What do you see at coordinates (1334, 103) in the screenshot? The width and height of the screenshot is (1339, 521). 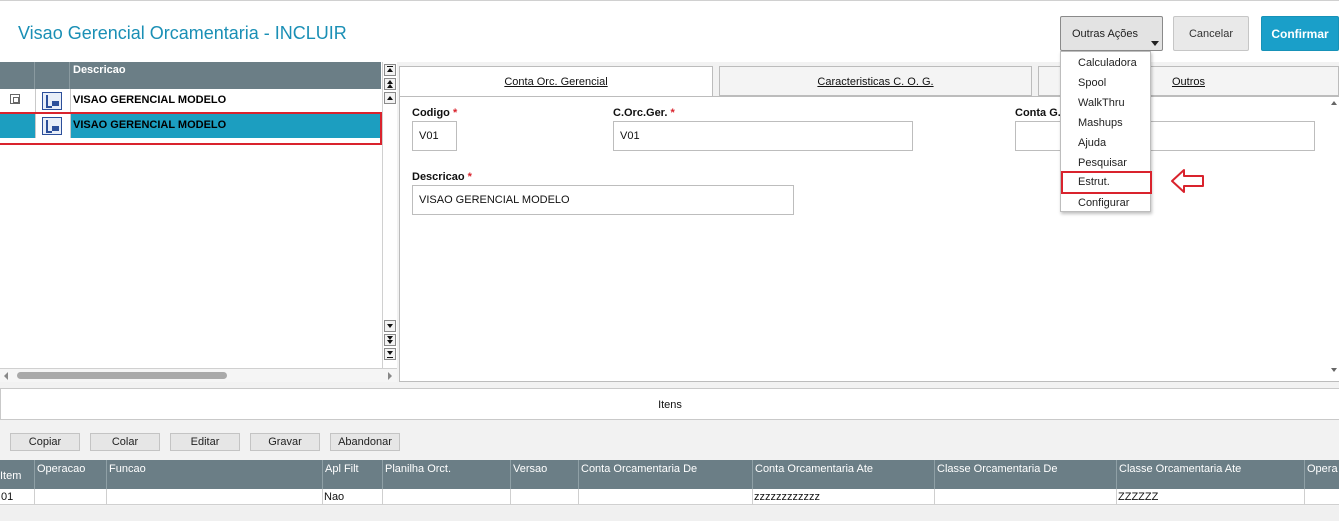 I see `scroll-up-icon` at bounding box center [1334, 103].